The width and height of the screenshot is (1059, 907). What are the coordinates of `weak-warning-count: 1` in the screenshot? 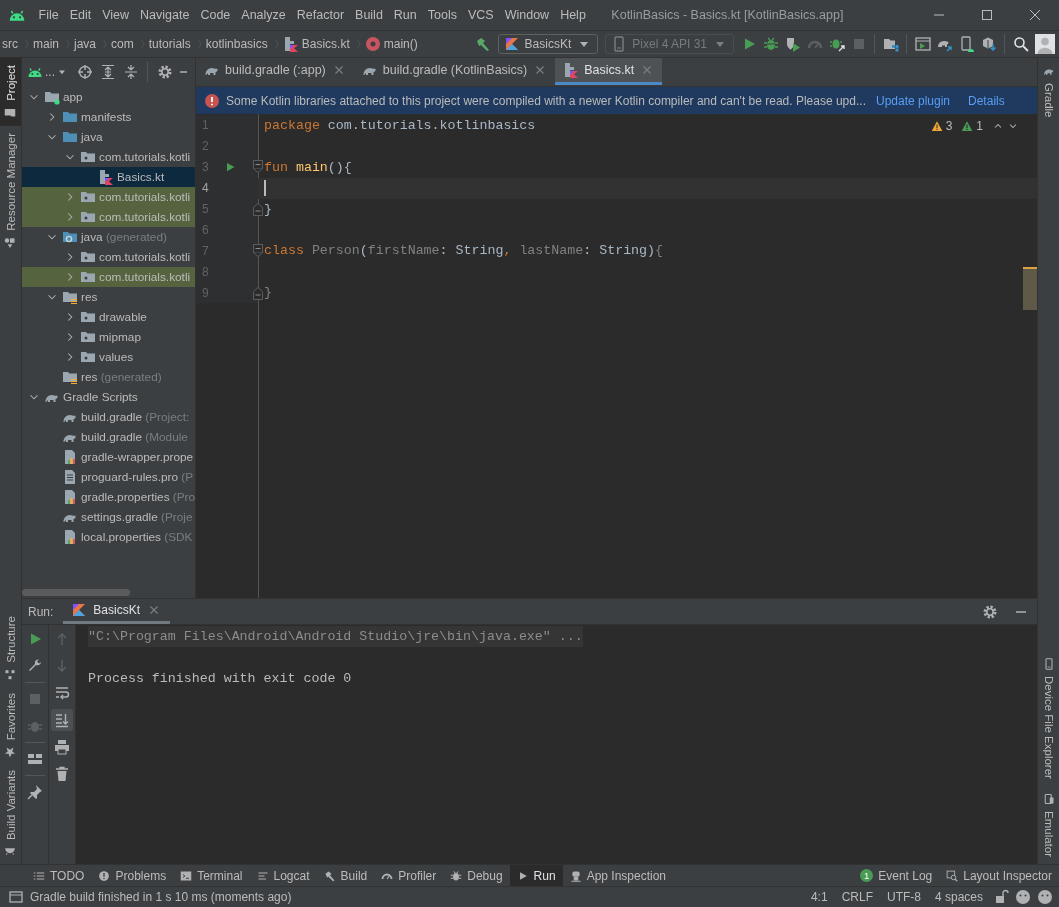 It's located at (979, 126).